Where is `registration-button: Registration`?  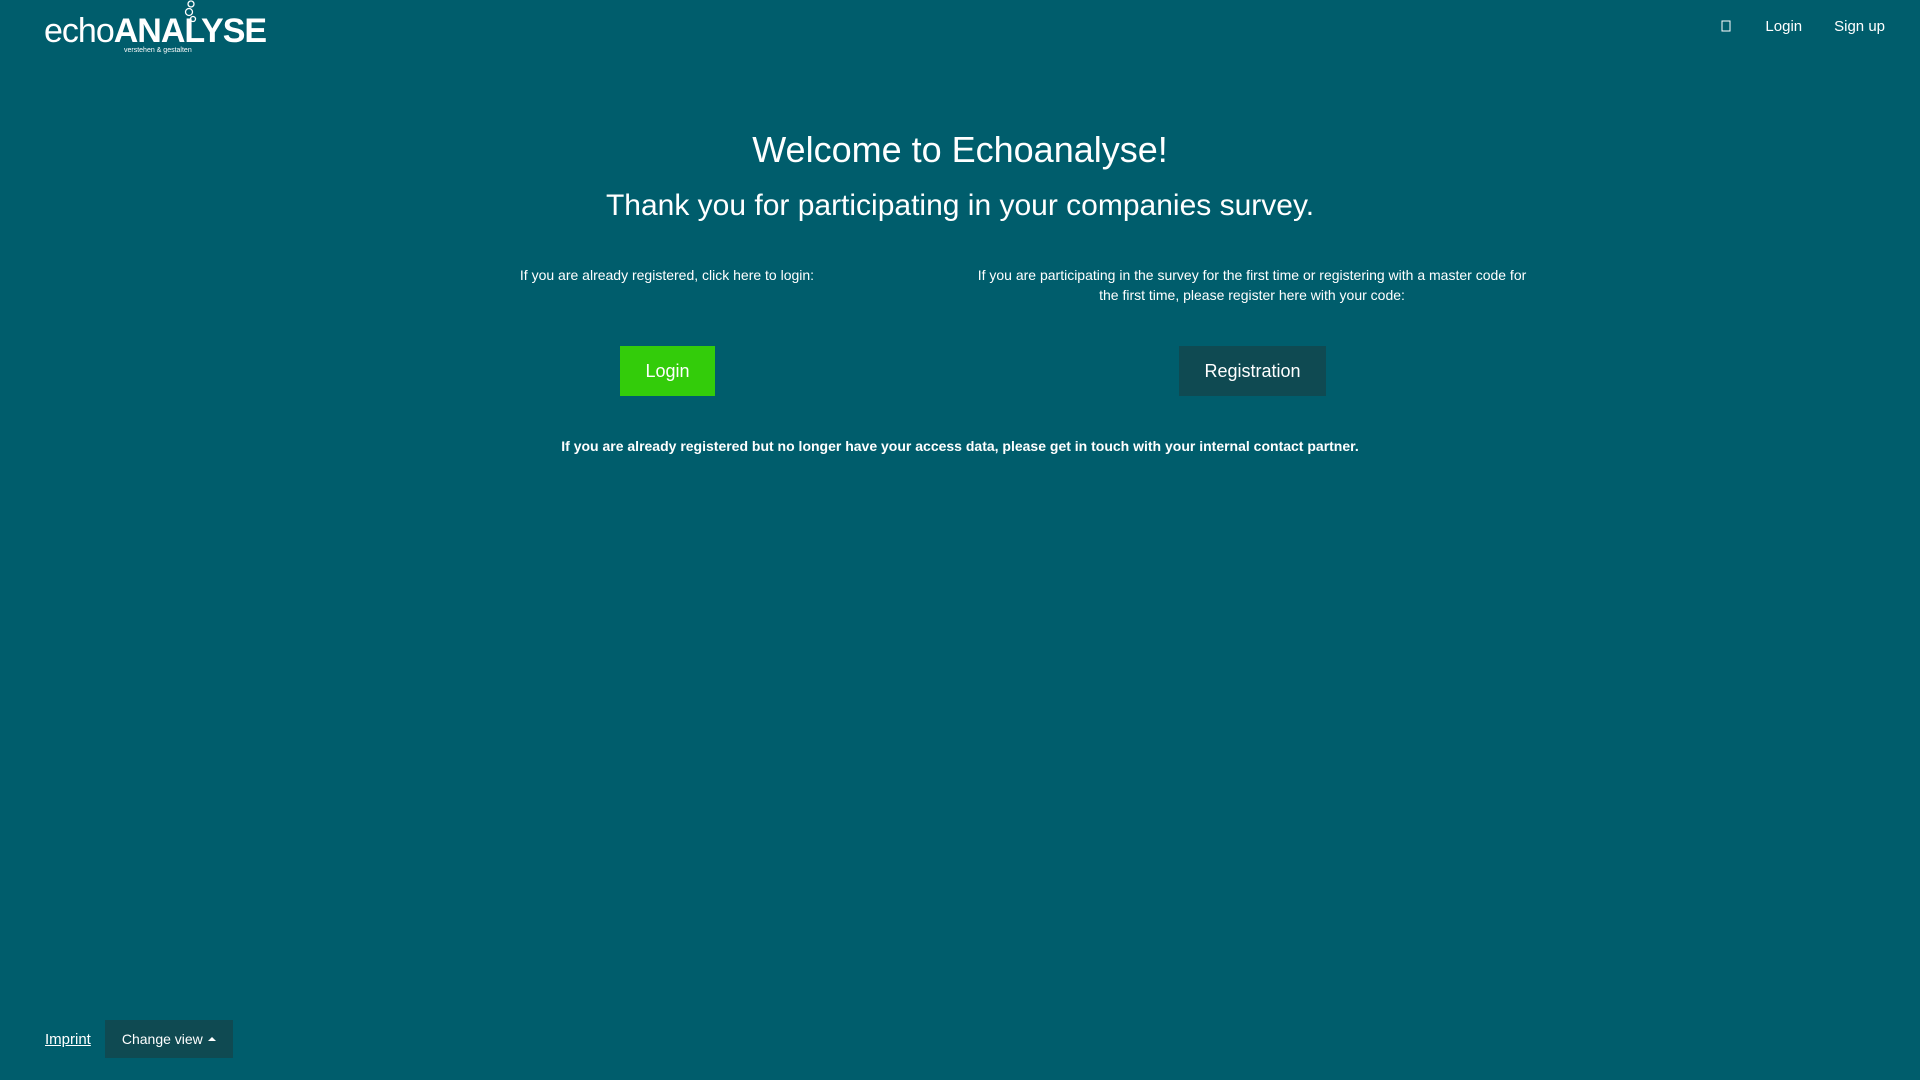 registration-button: Registration is located at coordinates (1252, 371).